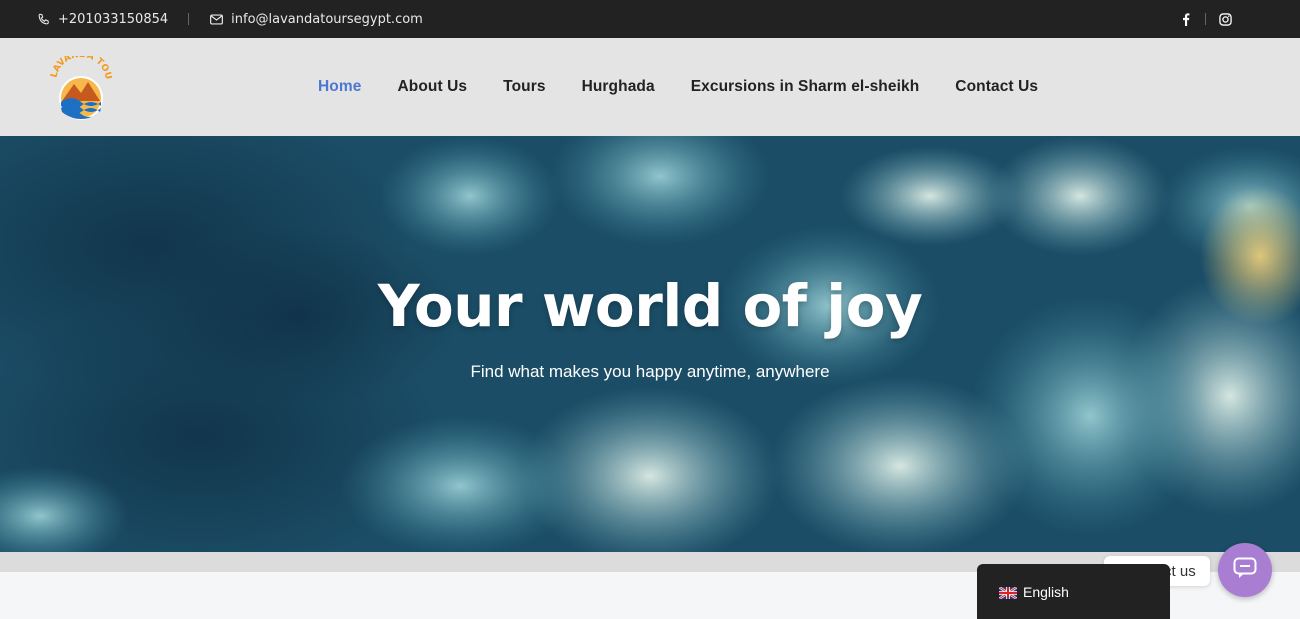  Describe the element at coordinates (1186, 19) in the screenshot. I see `facebook-icon` at that location.